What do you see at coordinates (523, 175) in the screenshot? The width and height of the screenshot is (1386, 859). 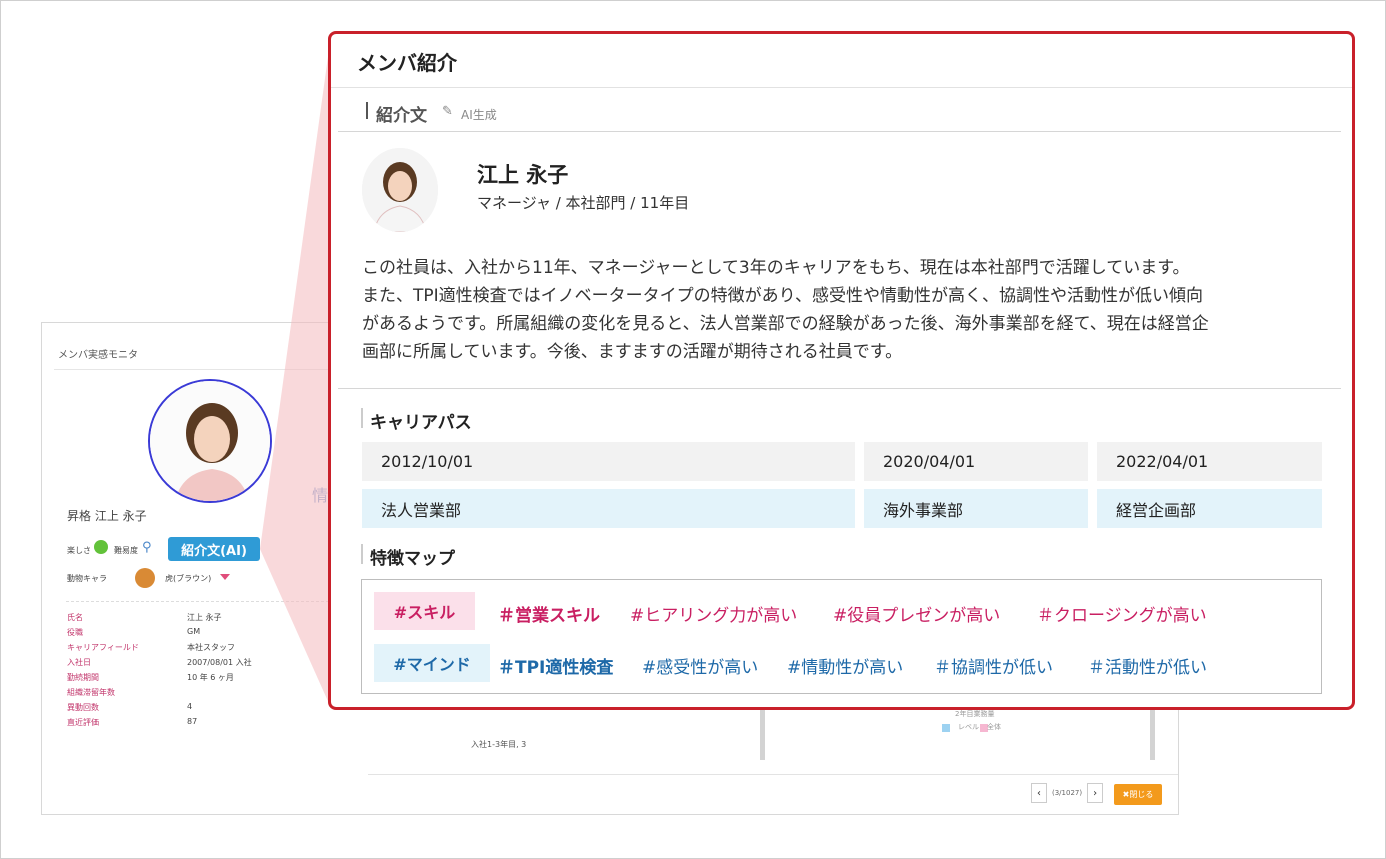 I see `member-name: 江上 永子` at bounding box center [523, 175].